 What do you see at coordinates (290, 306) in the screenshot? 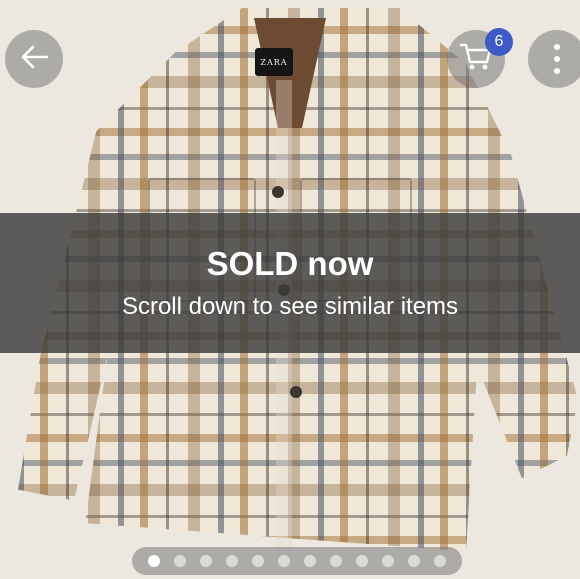
I see `sold-subtitle: Scroll down to see similar items` at bounding box center [290, 306].